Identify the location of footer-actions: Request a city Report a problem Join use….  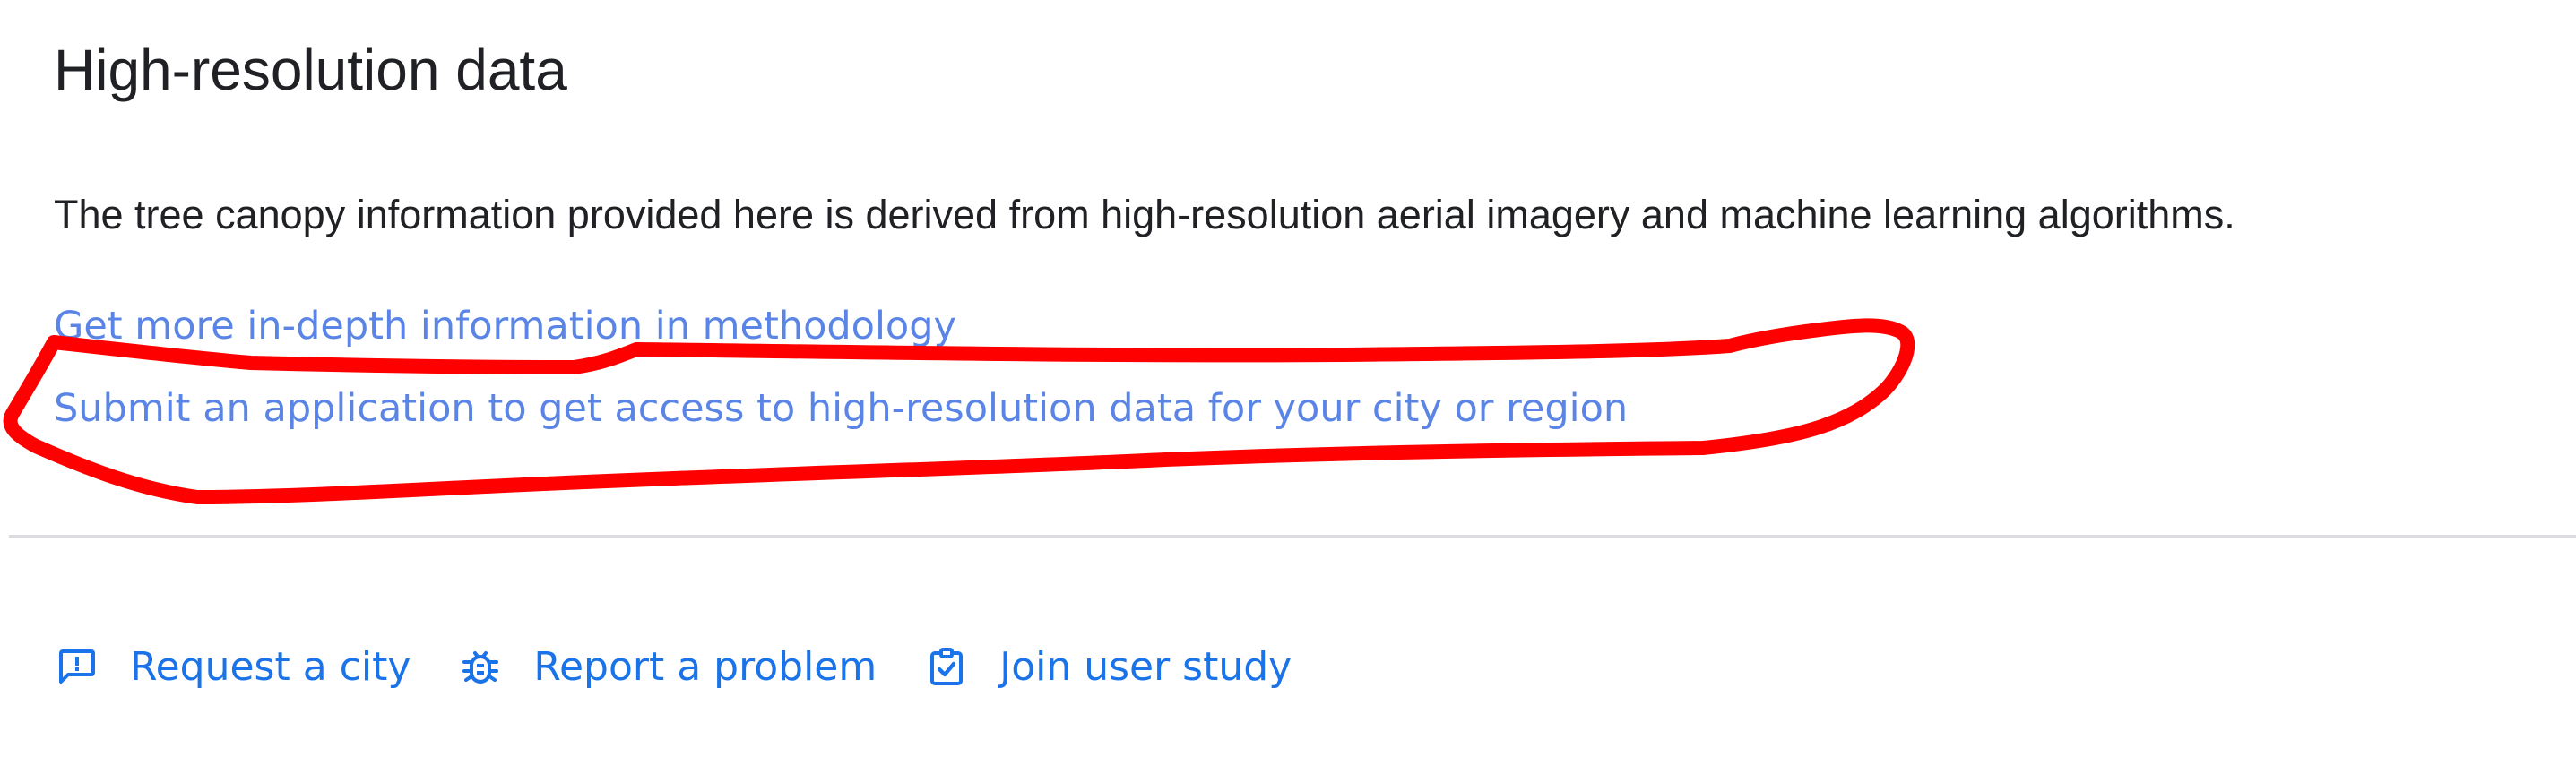
(696, 668).